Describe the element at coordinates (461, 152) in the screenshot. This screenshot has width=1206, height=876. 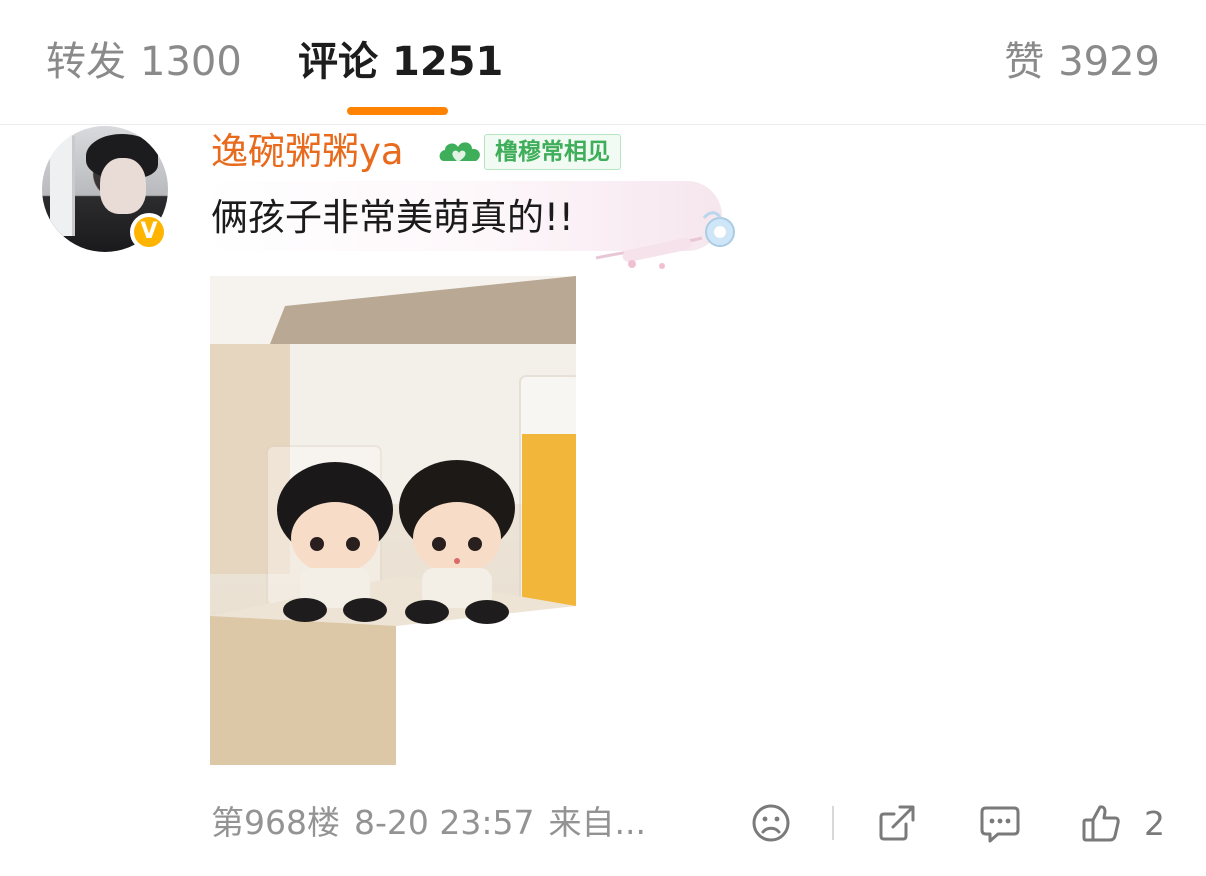
I see `cloud-heart-icon` at that location.